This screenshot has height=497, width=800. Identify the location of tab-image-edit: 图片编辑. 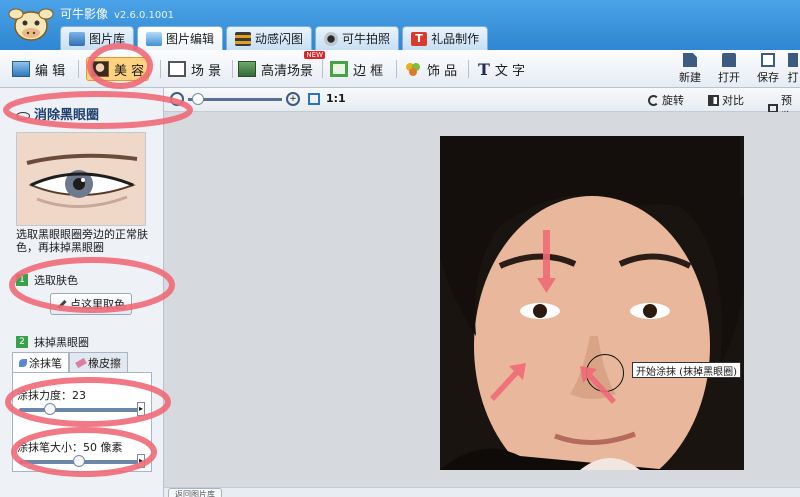
(180, 38).